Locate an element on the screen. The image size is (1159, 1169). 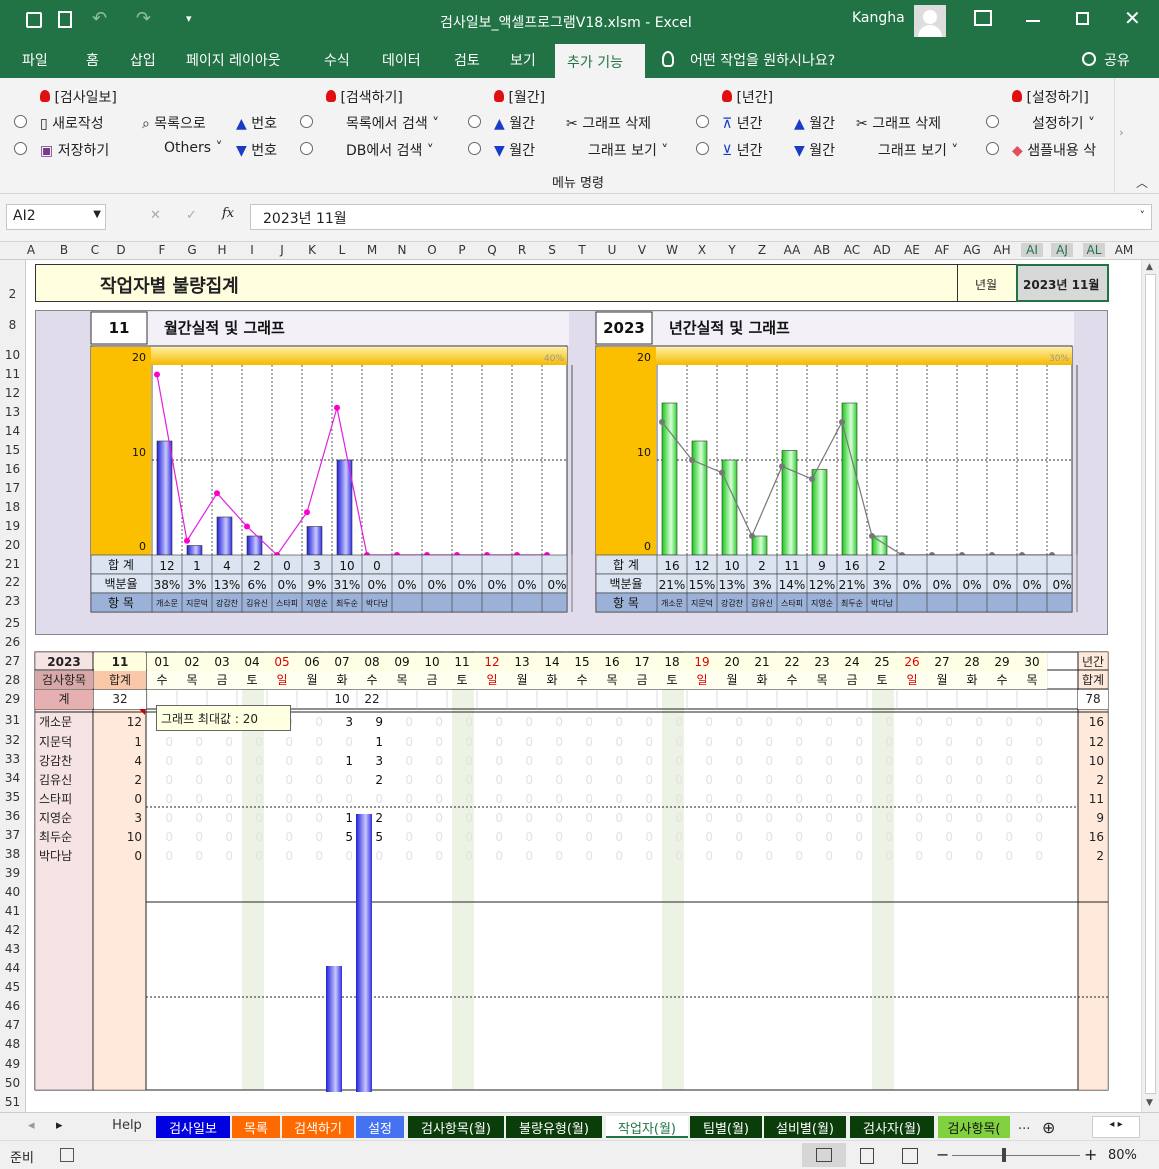
macro-record-icon is located at coordinates (67, 1155).